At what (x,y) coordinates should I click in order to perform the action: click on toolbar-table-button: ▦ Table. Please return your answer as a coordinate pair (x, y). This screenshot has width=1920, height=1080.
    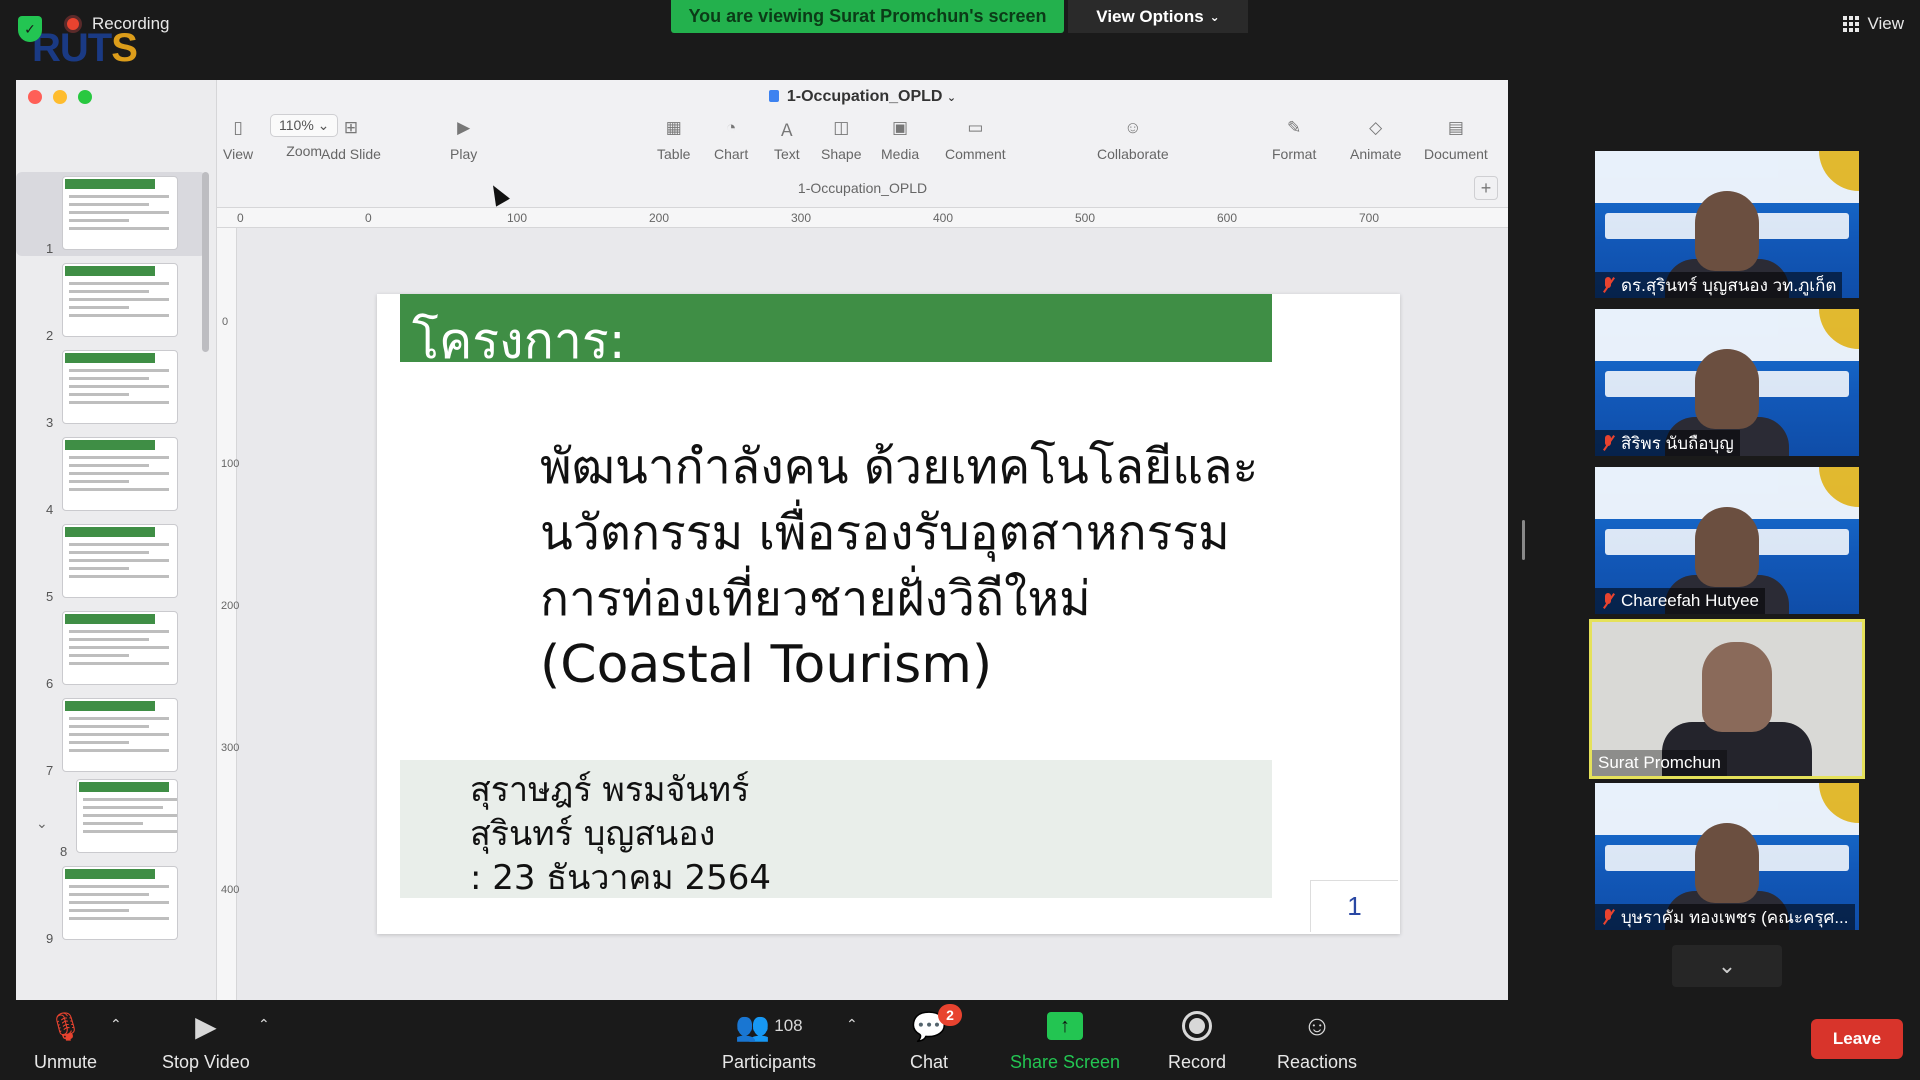
    Looking at the image, I should click on (673, 140).